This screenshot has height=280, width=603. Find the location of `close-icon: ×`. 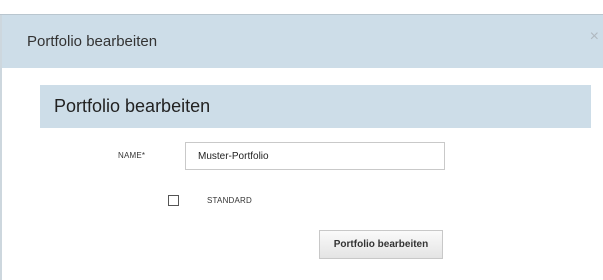

close-icon: × is located at coordinates (594, 37).